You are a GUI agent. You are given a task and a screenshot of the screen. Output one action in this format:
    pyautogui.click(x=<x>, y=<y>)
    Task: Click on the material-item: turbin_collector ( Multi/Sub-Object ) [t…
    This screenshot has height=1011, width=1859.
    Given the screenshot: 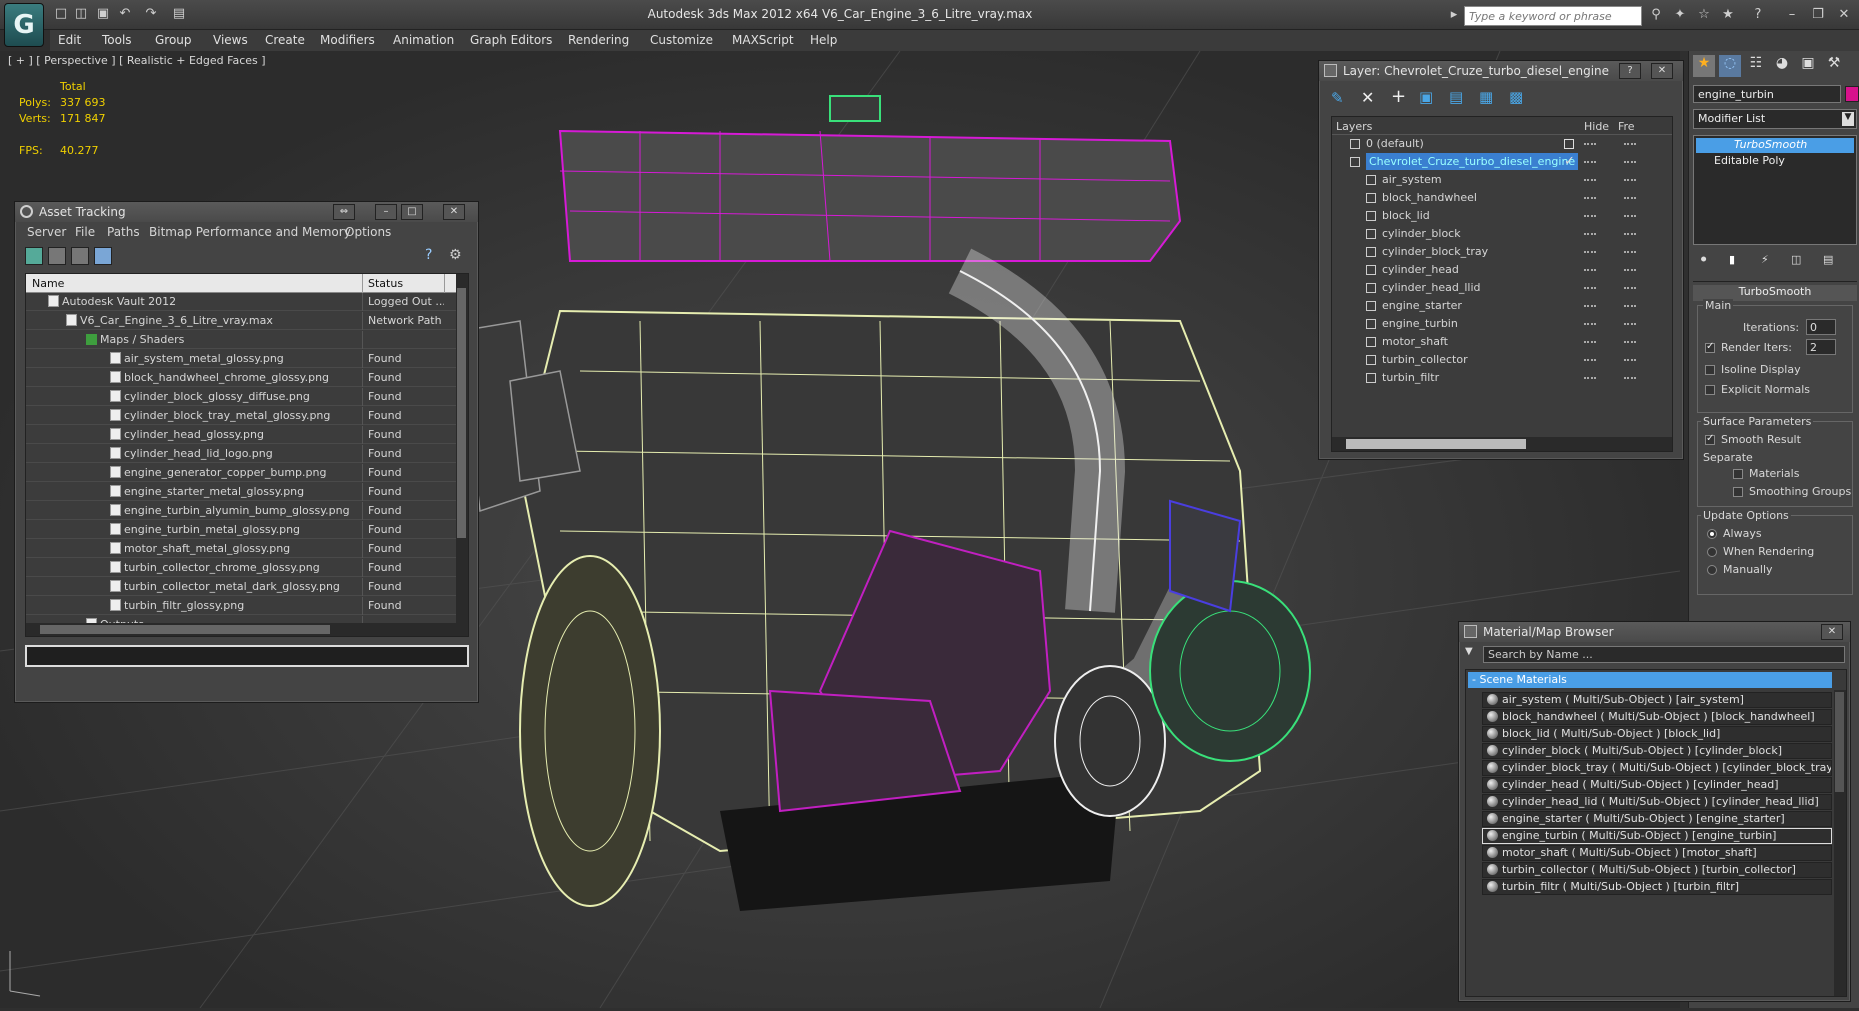 What is the action you would take?
    pyautogui.click(x=1657, y=870)
    